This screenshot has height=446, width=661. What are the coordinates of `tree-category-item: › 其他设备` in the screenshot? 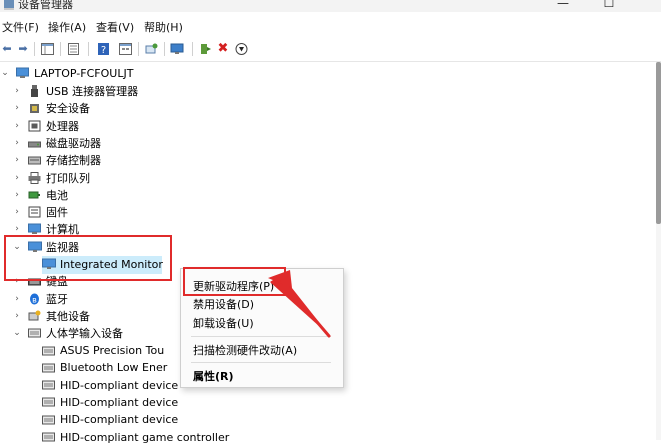 It's located at (51, 316).